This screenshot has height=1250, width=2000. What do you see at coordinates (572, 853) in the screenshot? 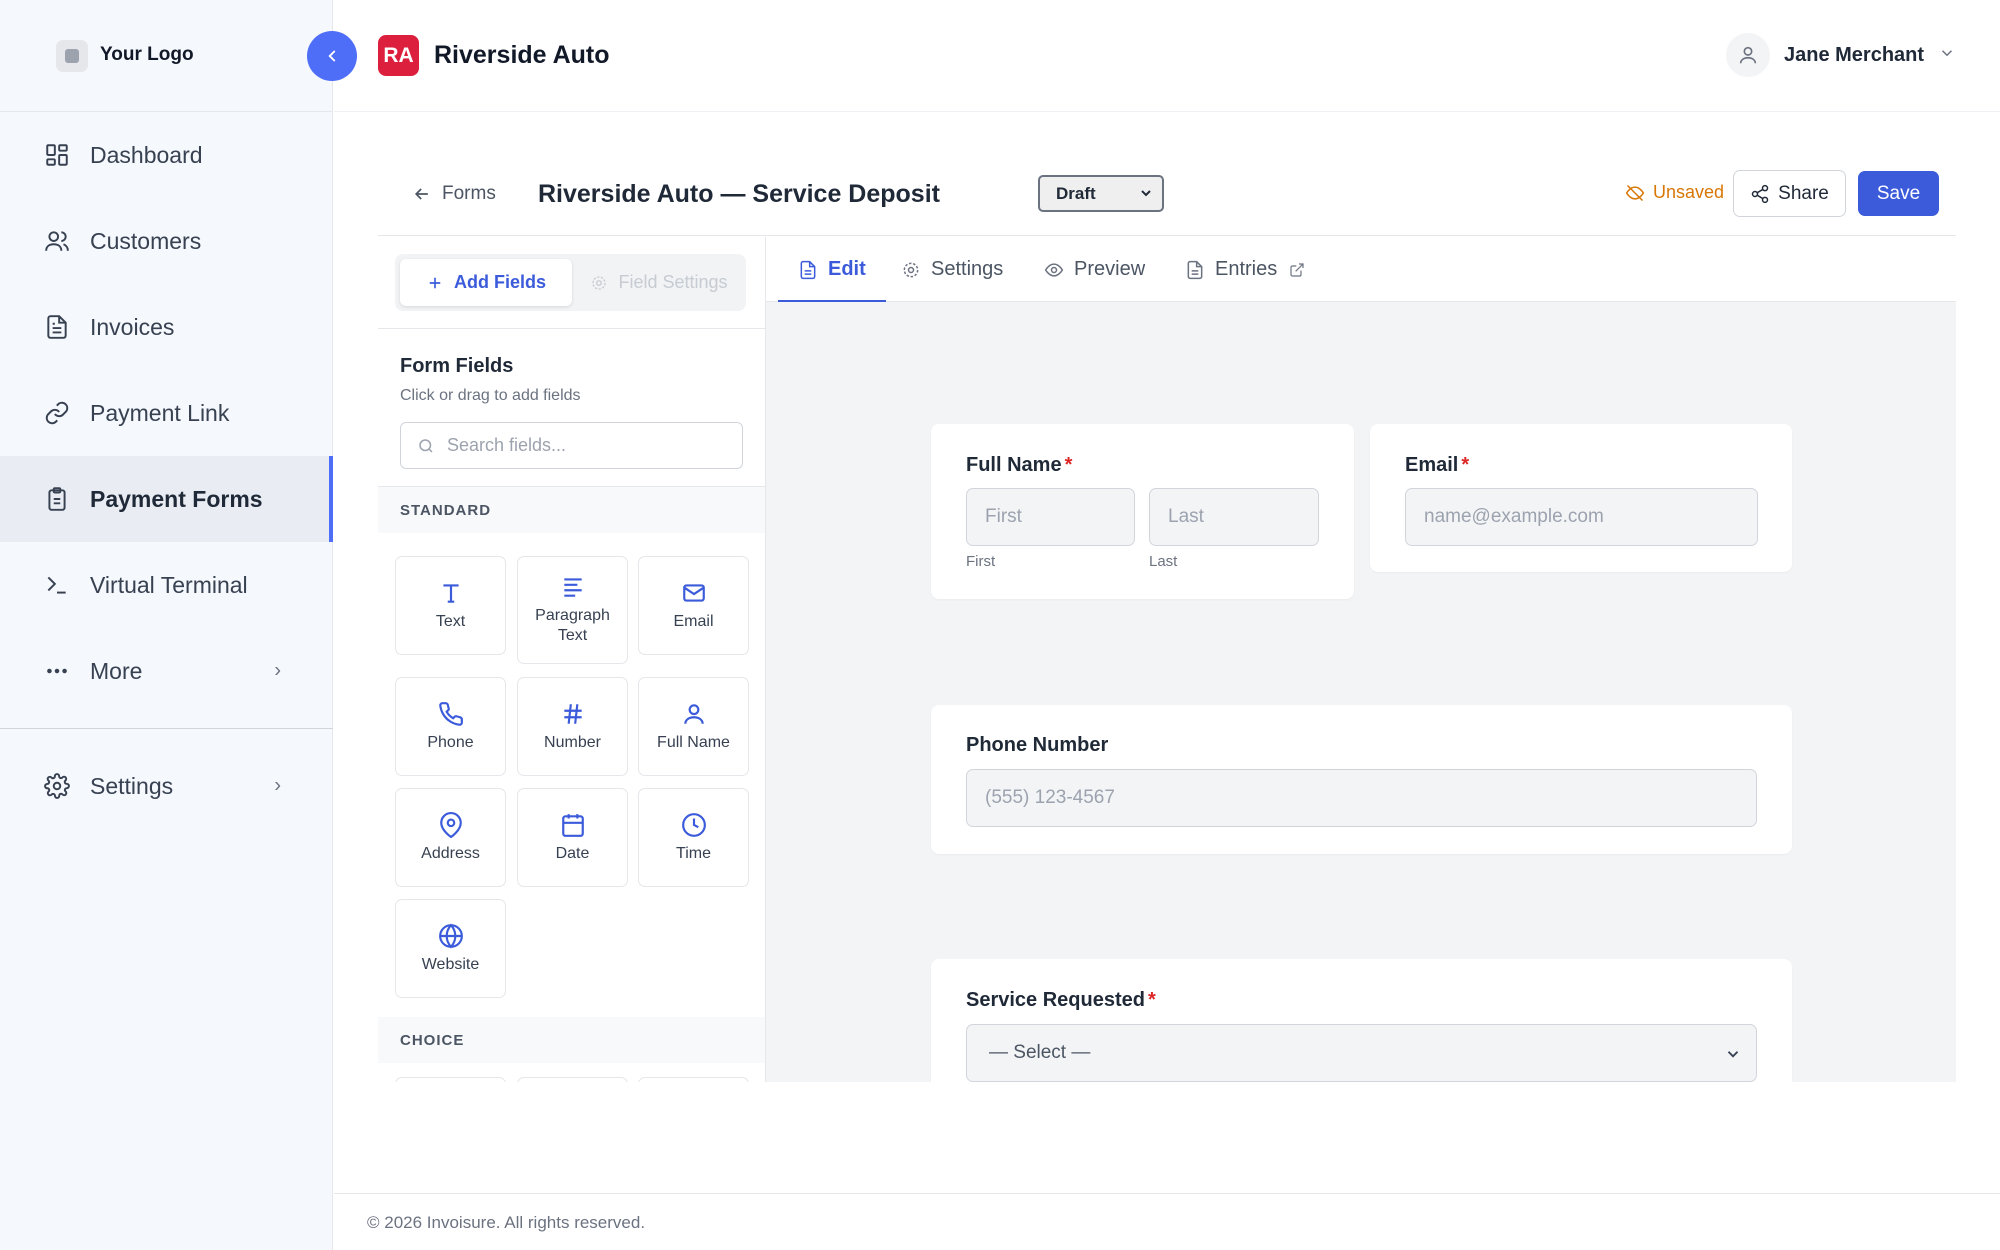
I see `tile-label: Date` at bounding box center [572, 853].